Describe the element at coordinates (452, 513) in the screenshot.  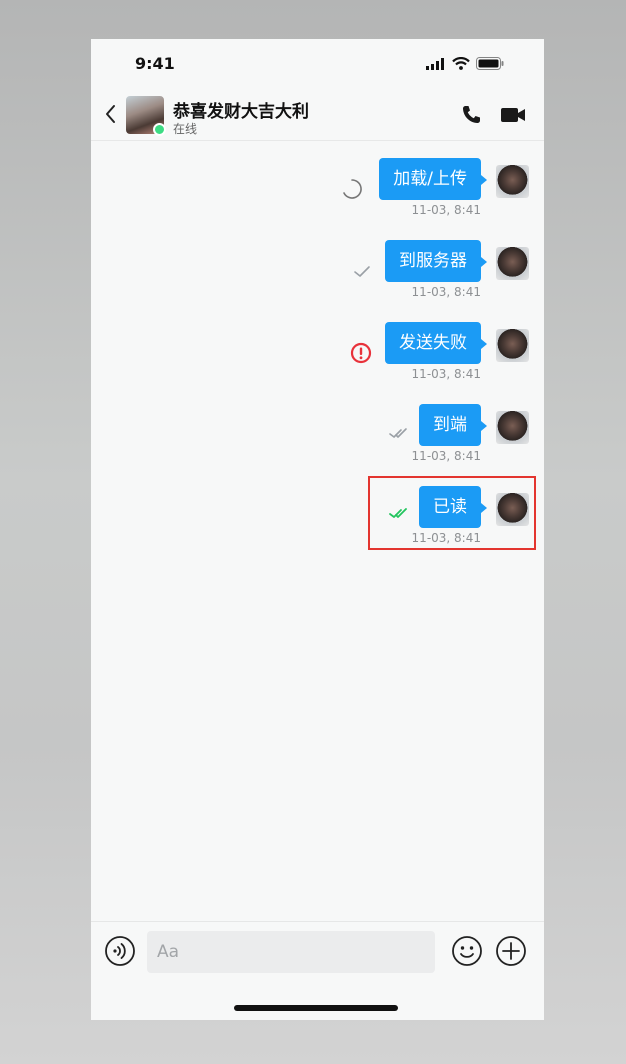
I see `highlight-box` at that location.